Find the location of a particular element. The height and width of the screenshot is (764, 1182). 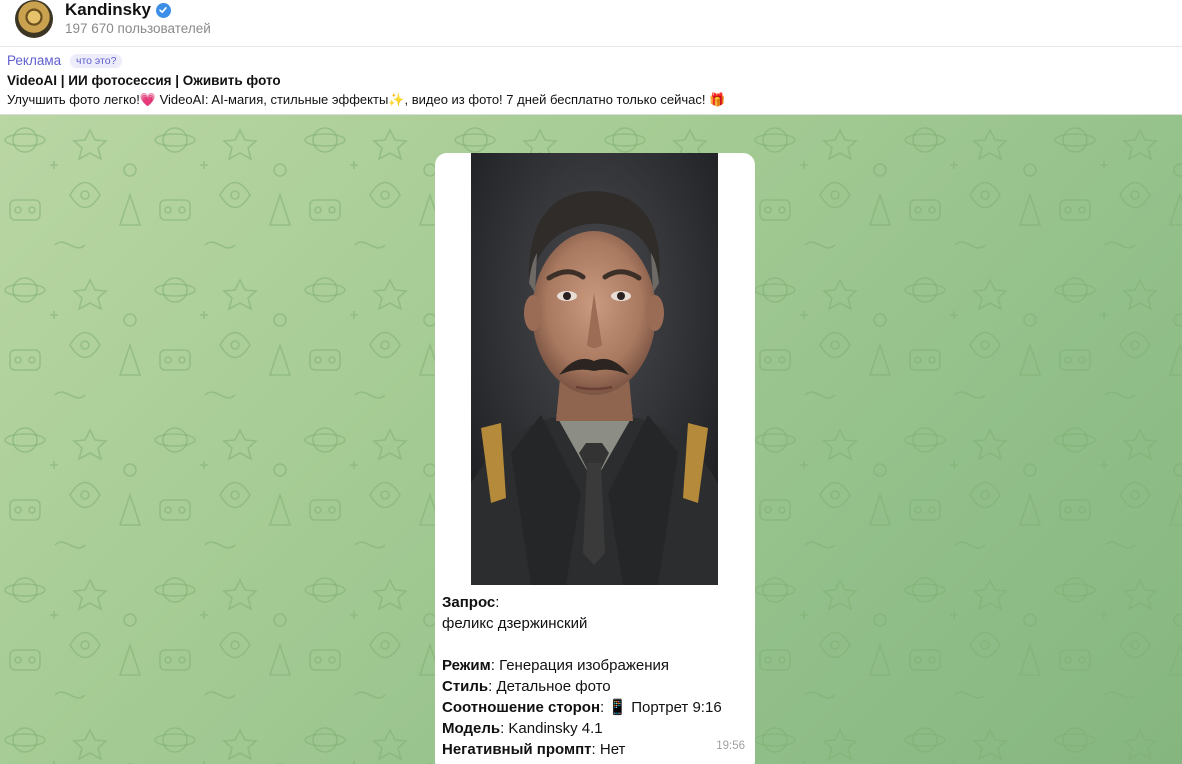

caption-model-line: Модель: Kandinsky 4.1 is located at coordinates (522, 728).